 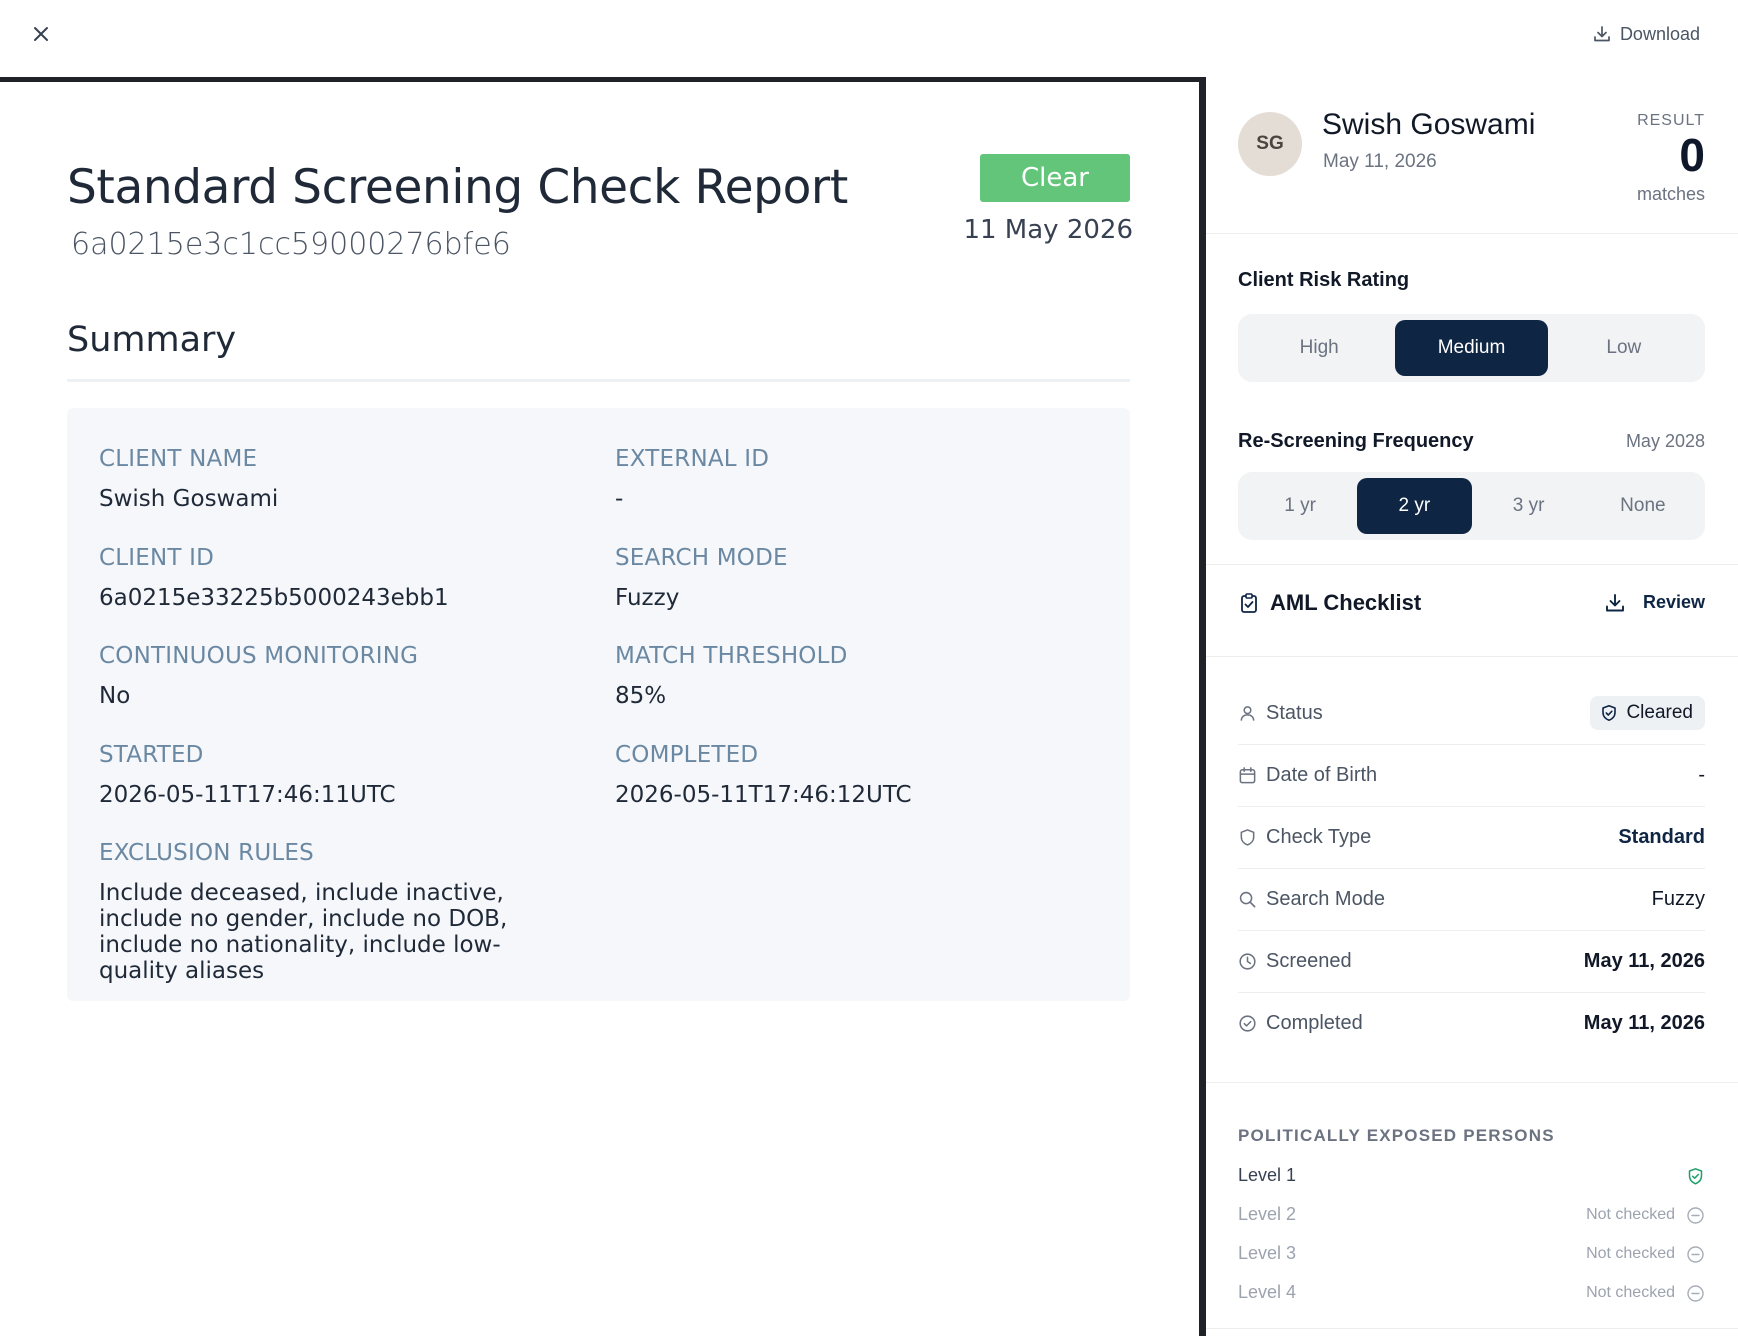 I want to click on report-title: Standard Screening Check Report, so click(x=457, y=187).